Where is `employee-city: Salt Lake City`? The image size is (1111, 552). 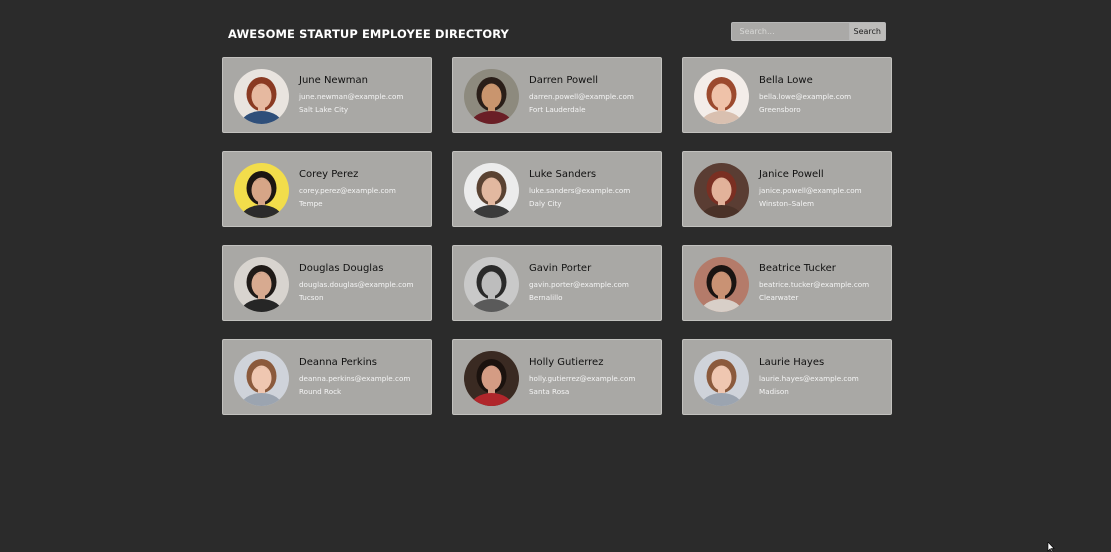 employee-city: Salt Lake City is located at coordinates (324, 109).